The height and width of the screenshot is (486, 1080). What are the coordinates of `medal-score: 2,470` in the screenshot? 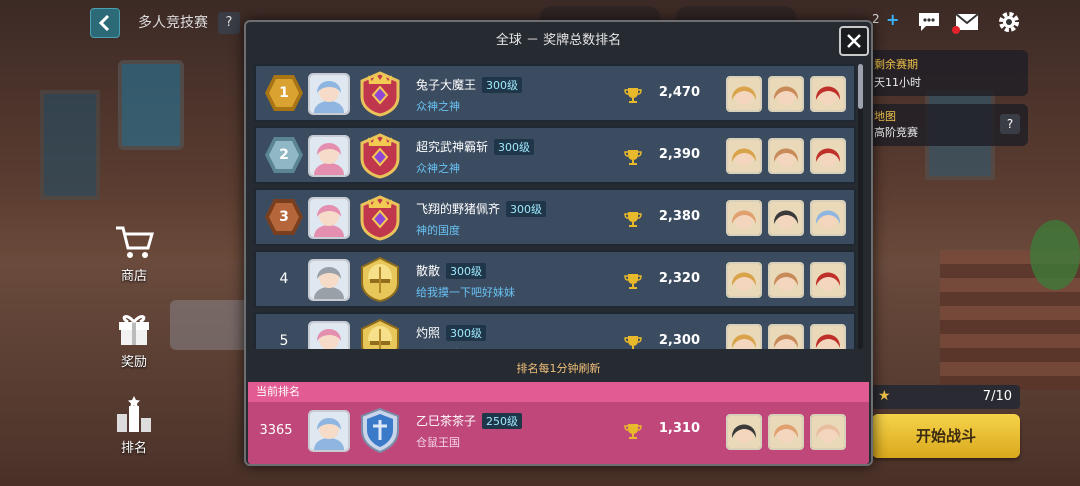 It's located at (679, 92).